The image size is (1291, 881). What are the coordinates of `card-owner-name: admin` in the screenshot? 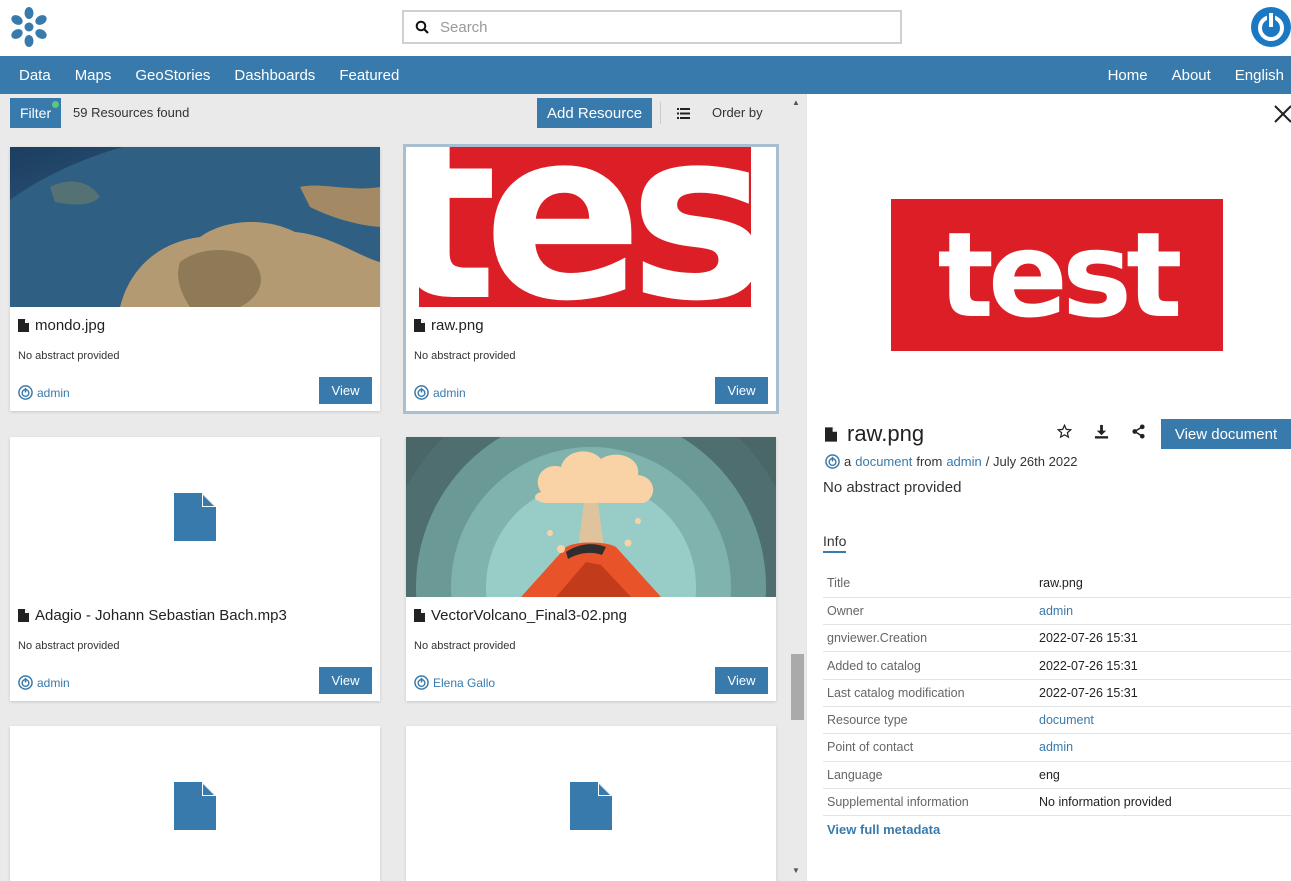 It's located at (449, 392).